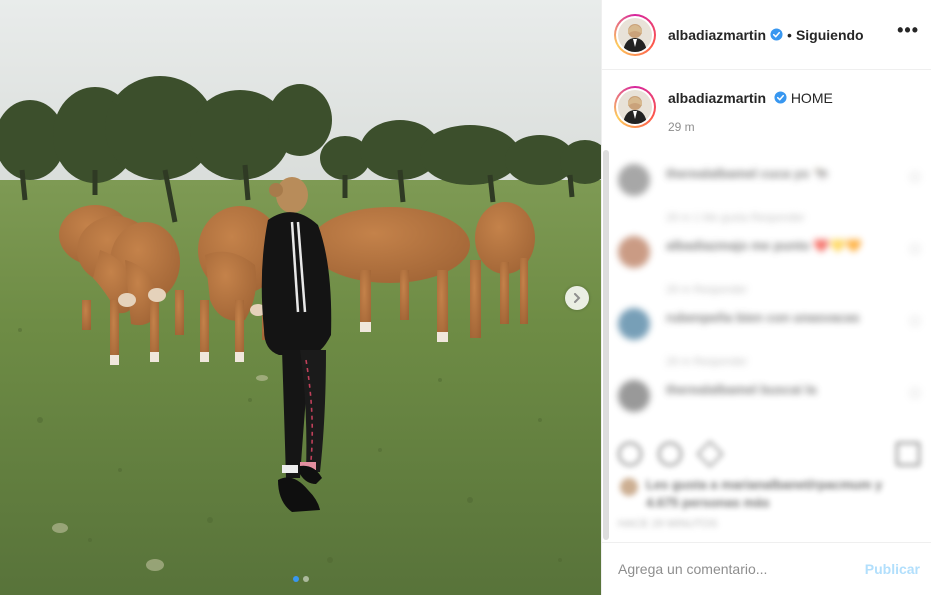 The image size is (931, 595). I want to click on caption-avatar, so click(635, 107).